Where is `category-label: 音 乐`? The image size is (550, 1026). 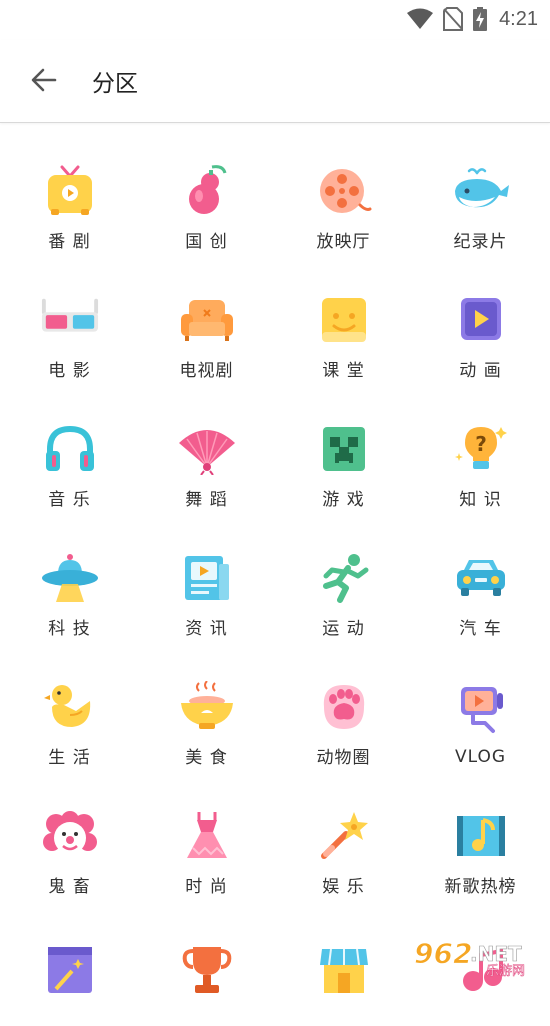 category-label: 音 乐 is located at coordinates (69, 500).